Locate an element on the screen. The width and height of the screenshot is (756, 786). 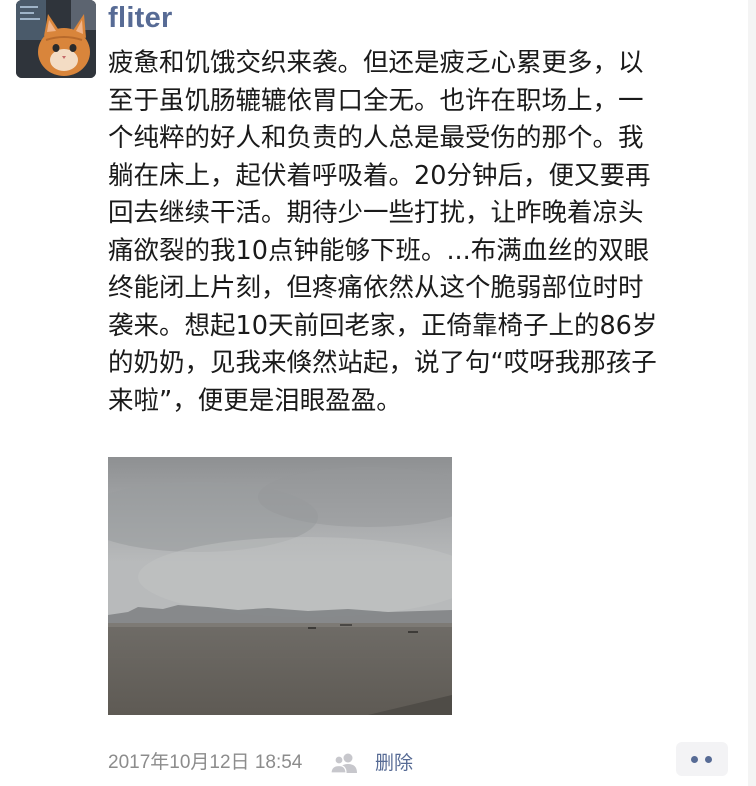
post-photo is located at coordinates (280, 586).